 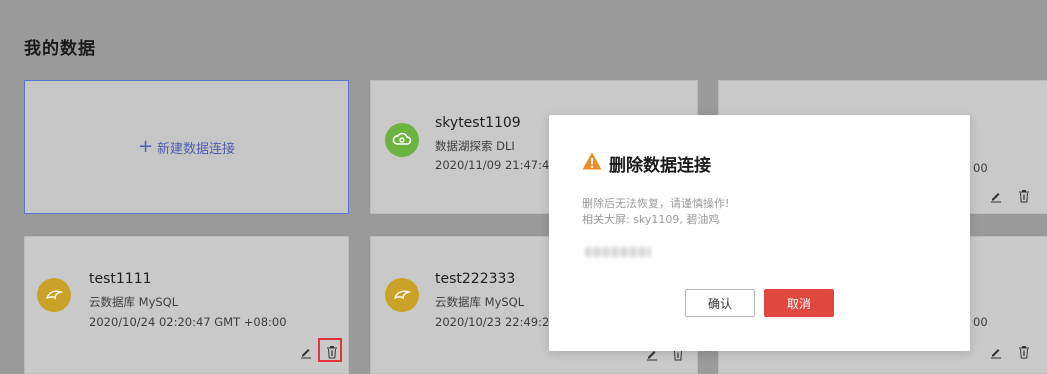 What do you see at coordinates (660, 166) in the screenshot?
I see `dialog-title: 删除数据连接` at bounding box center [660, 166].